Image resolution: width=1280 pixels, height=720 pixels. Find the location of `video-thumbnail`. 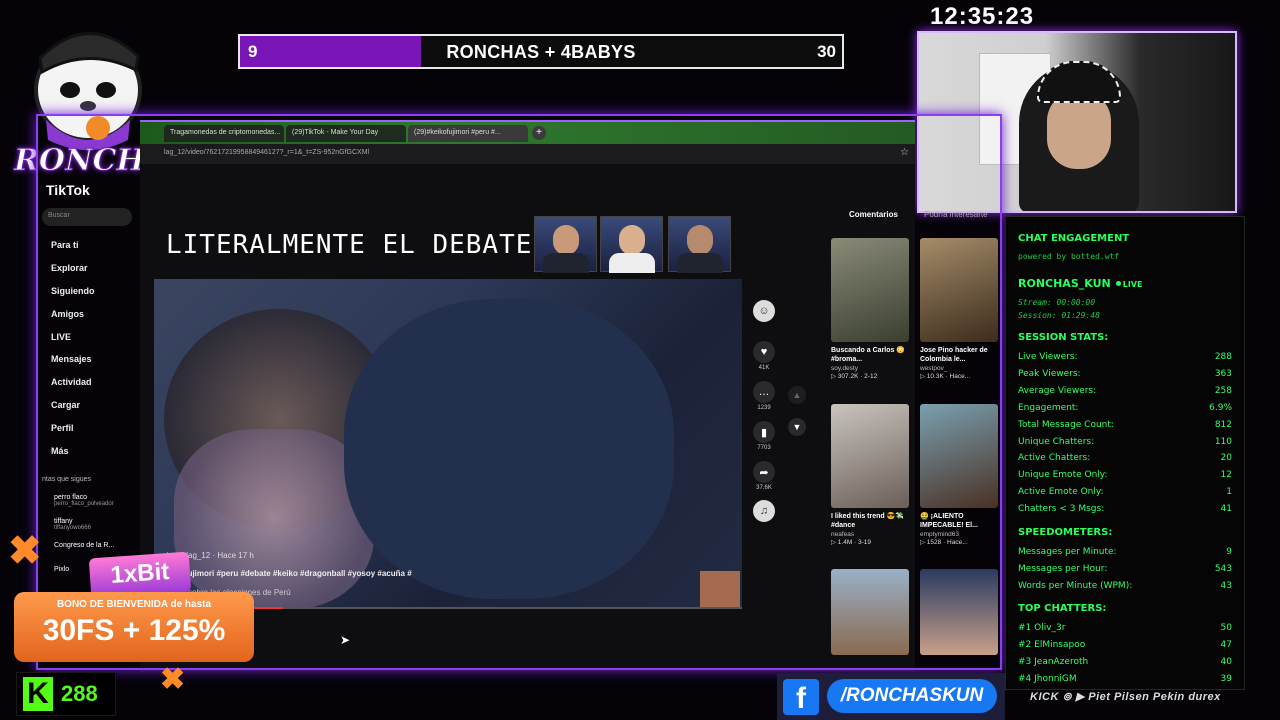

video-thumbnail is located at coordinates (720, 589).